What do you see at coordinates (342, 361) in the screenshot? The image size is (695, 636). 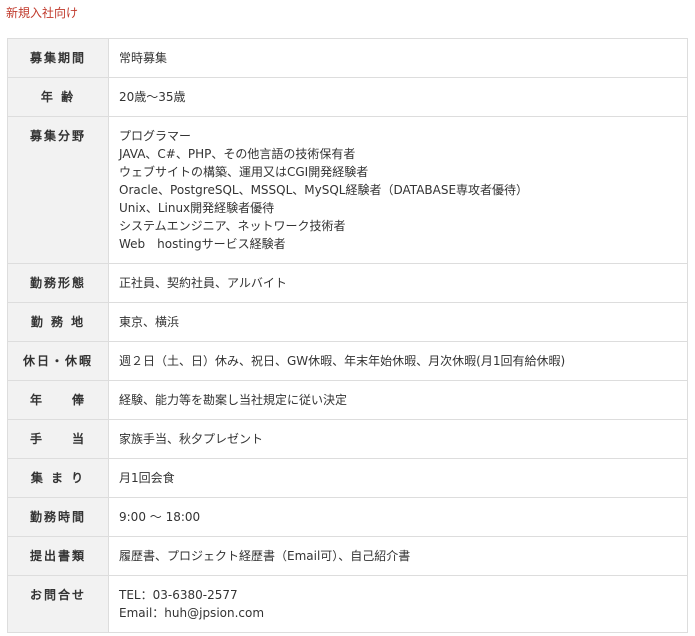 I see `value-line: 週２日（土、日）休み、祝日、GW休暇、年末年始休暇、月次休暇(月1回有給休暇)` at bounding box center [342, 361].